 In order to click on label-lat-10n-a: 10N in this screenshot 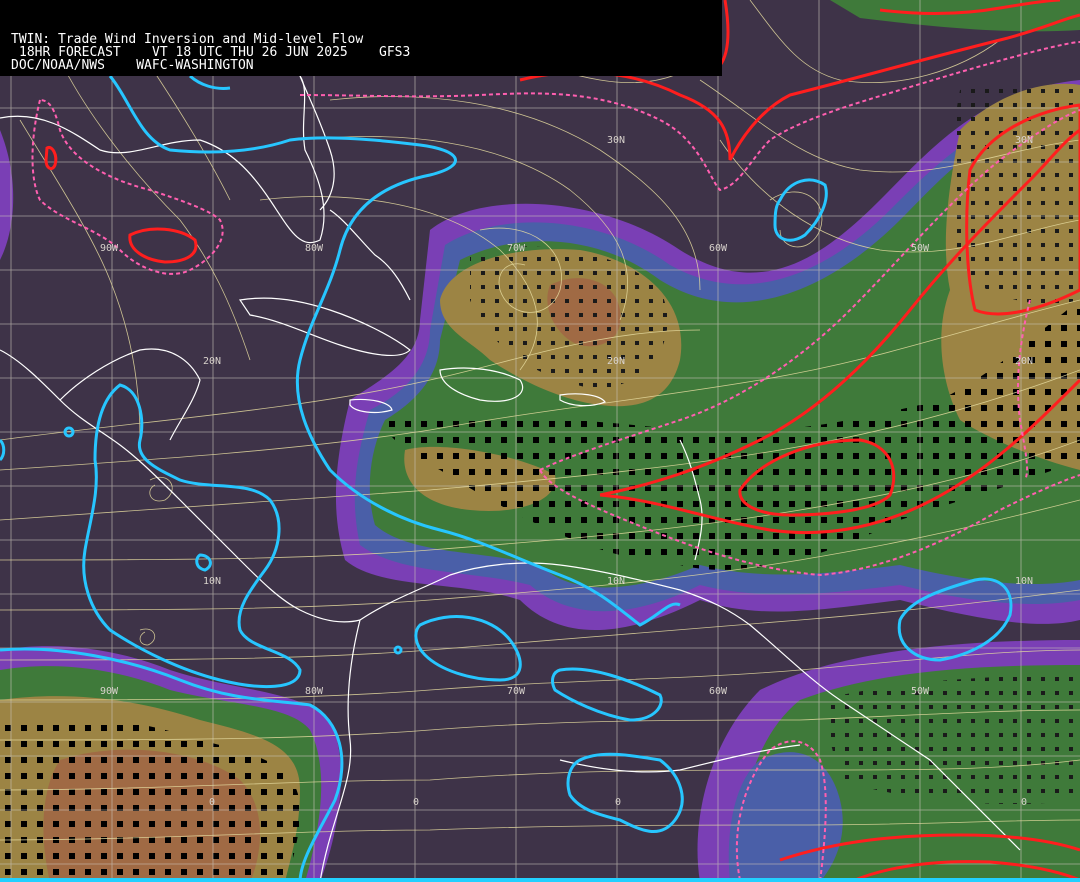, I will do `click(212, 581)`.